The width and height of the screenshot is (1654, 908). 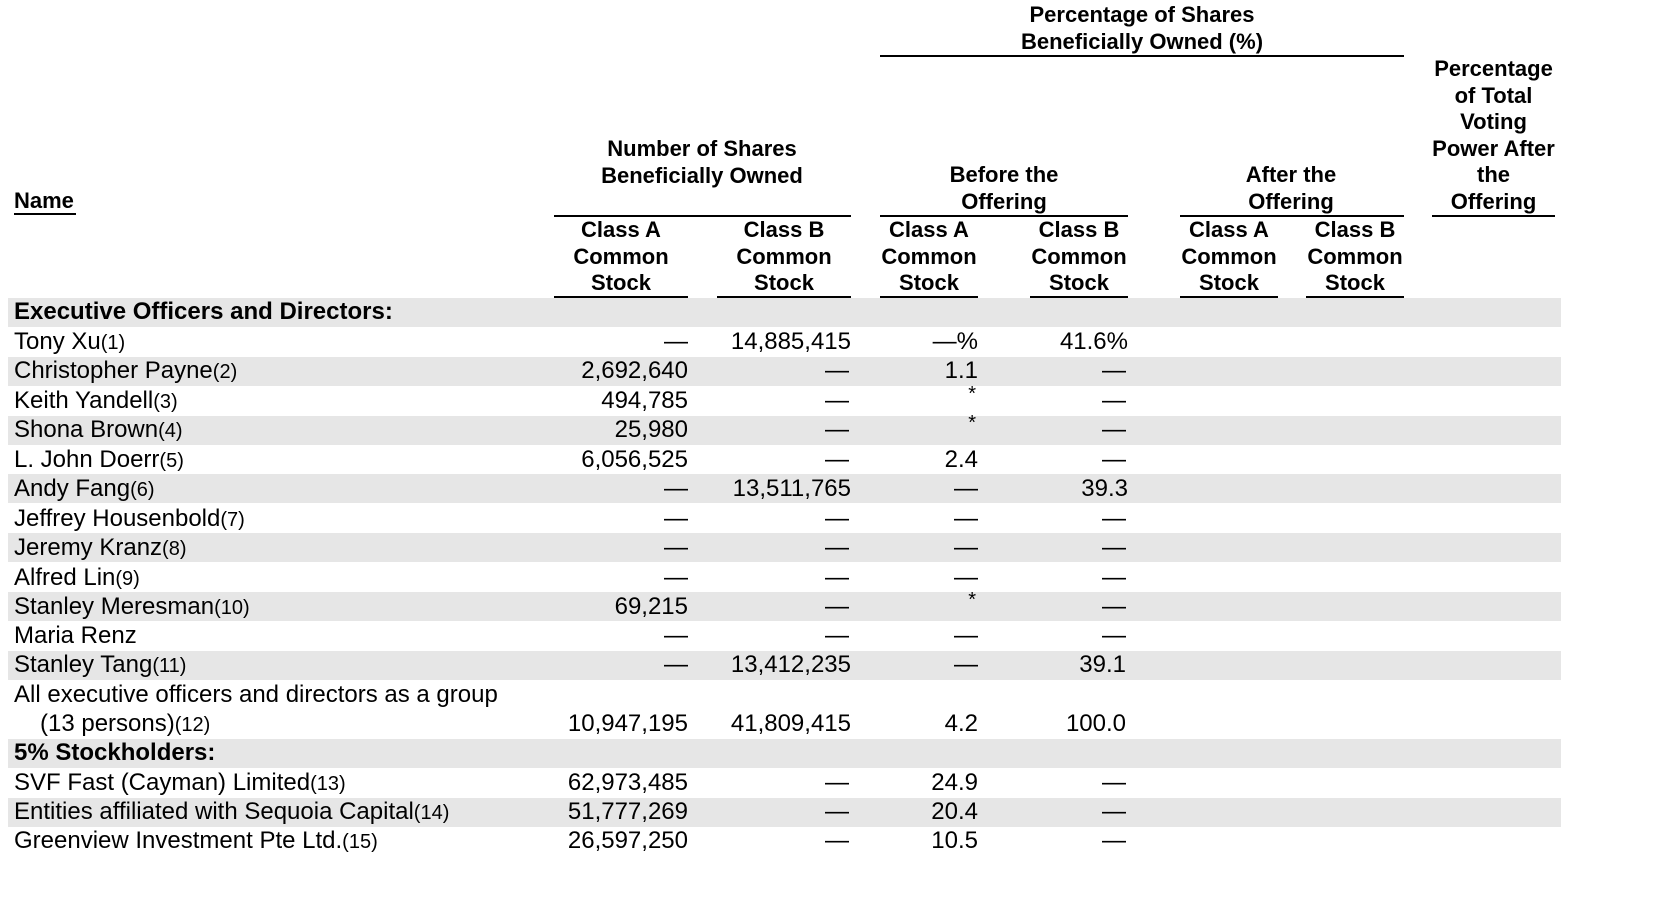 What do you see at coordinates (232, 608) in the screenshot?
I see `footnote-ref: (10)` at bounding box center [232, 608].